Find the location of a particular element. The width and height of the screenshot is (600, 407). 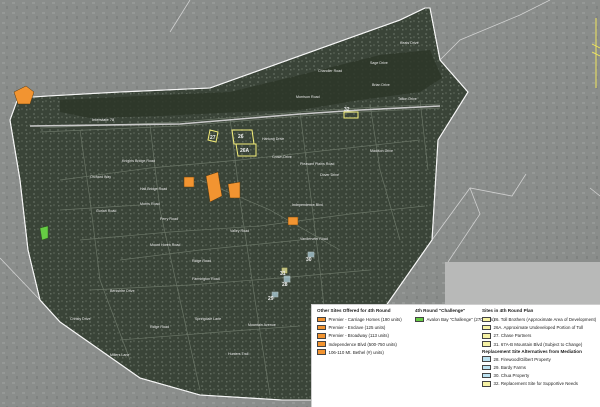

road-label: Mountain Avenue is located at coordinates (262, 325).